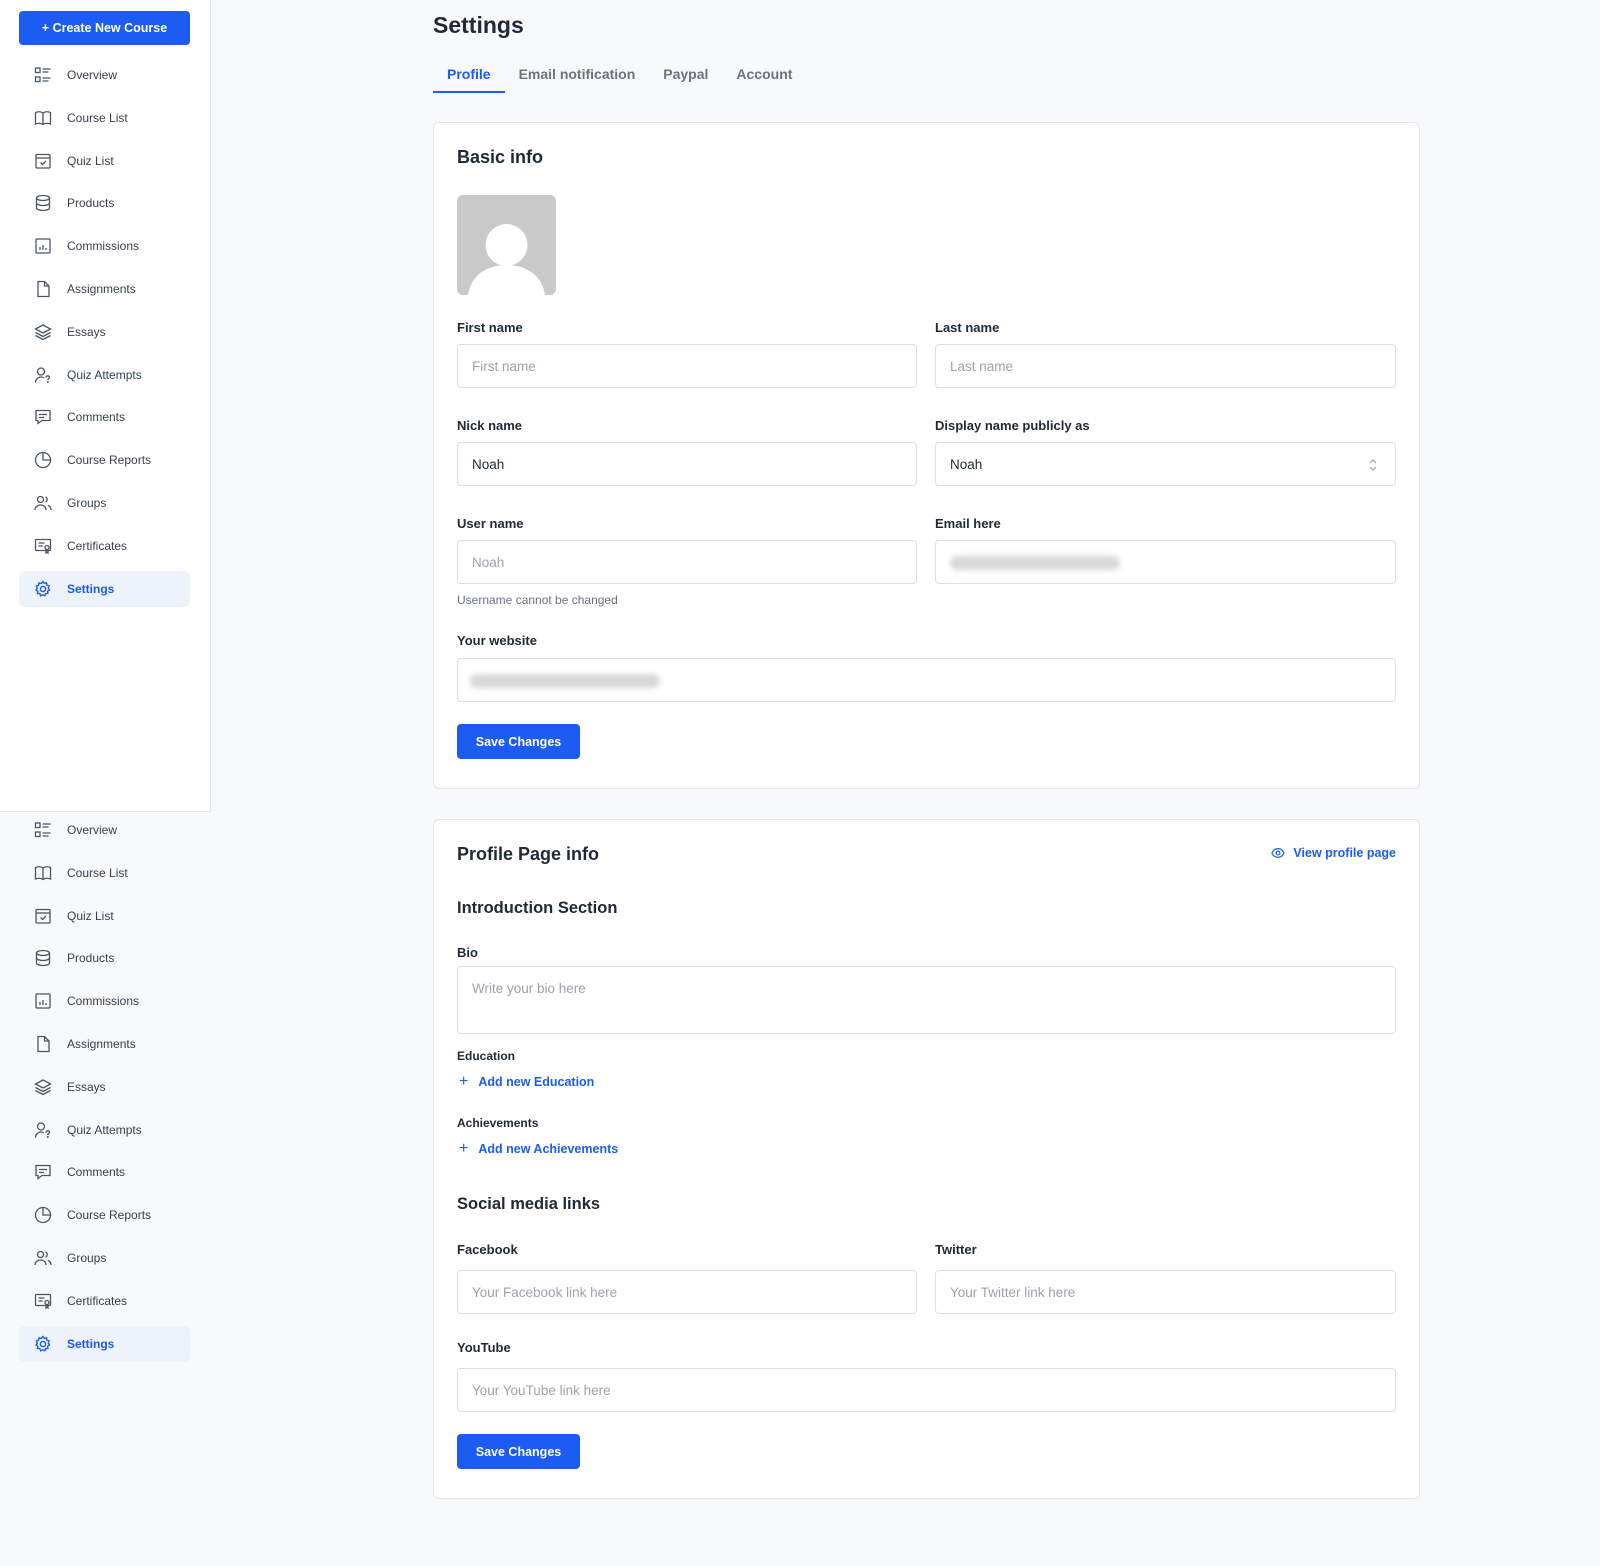  I want to click on sidebar-item-secondary-course-list: Course List, so click(104, 873).